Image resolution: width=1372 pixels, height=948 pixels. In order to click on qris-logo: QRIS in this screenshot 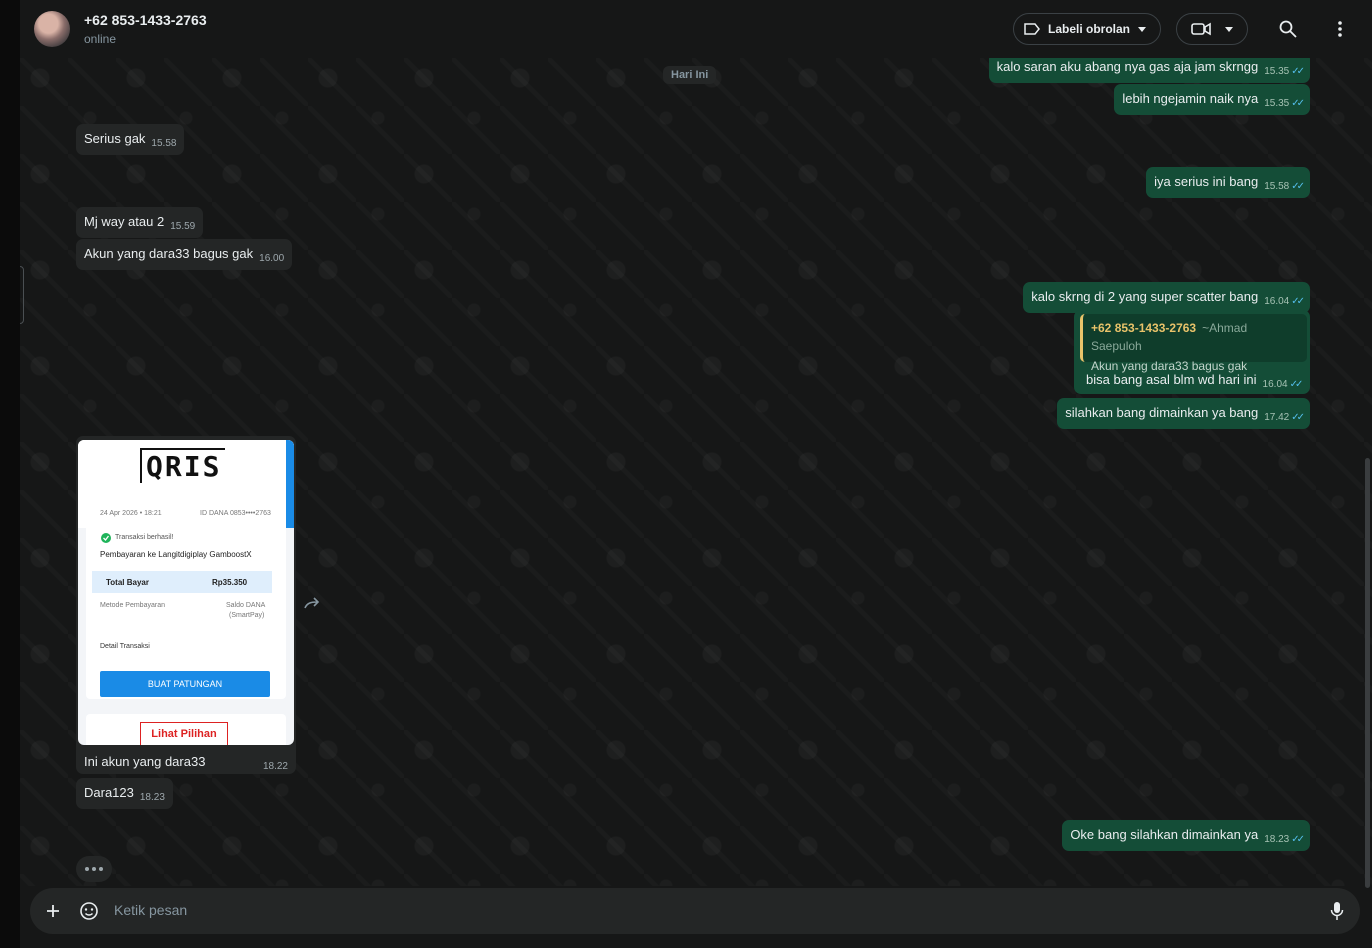, I will do `click(183, 465)`.